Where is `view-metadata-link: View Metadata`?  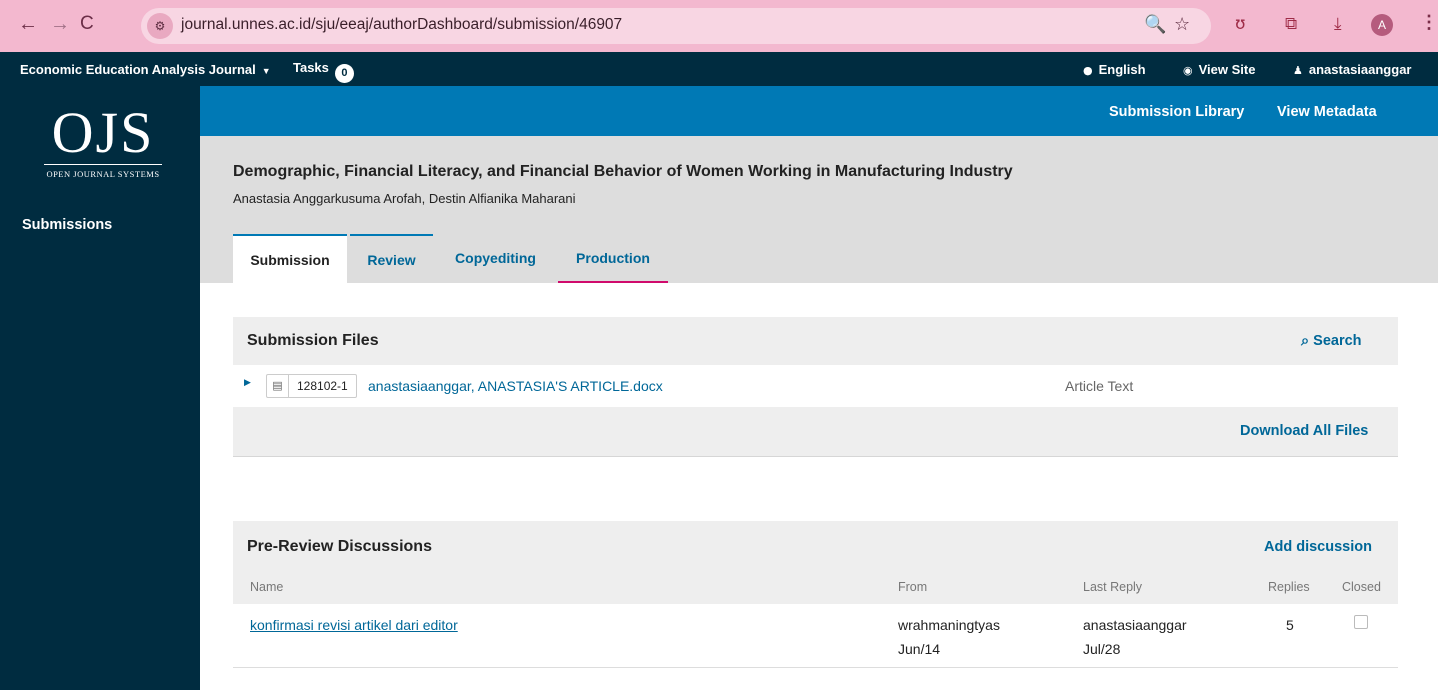
view-metadata-link: View Metadata is located at coordinates (1327, 112).